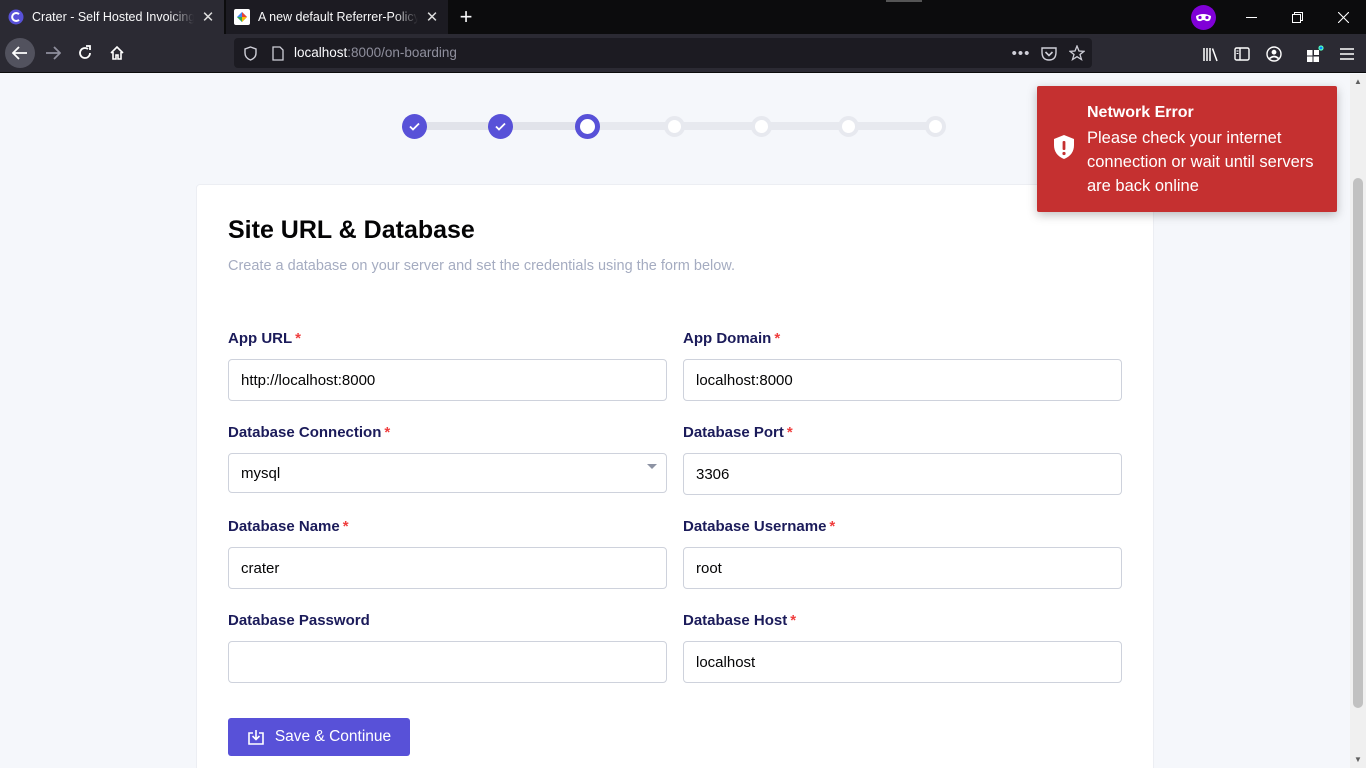 The width and height of the screenshot is (1366, 768). I want to click on app-url-field: App URL * http://localhost:8000, so click(447, 365).